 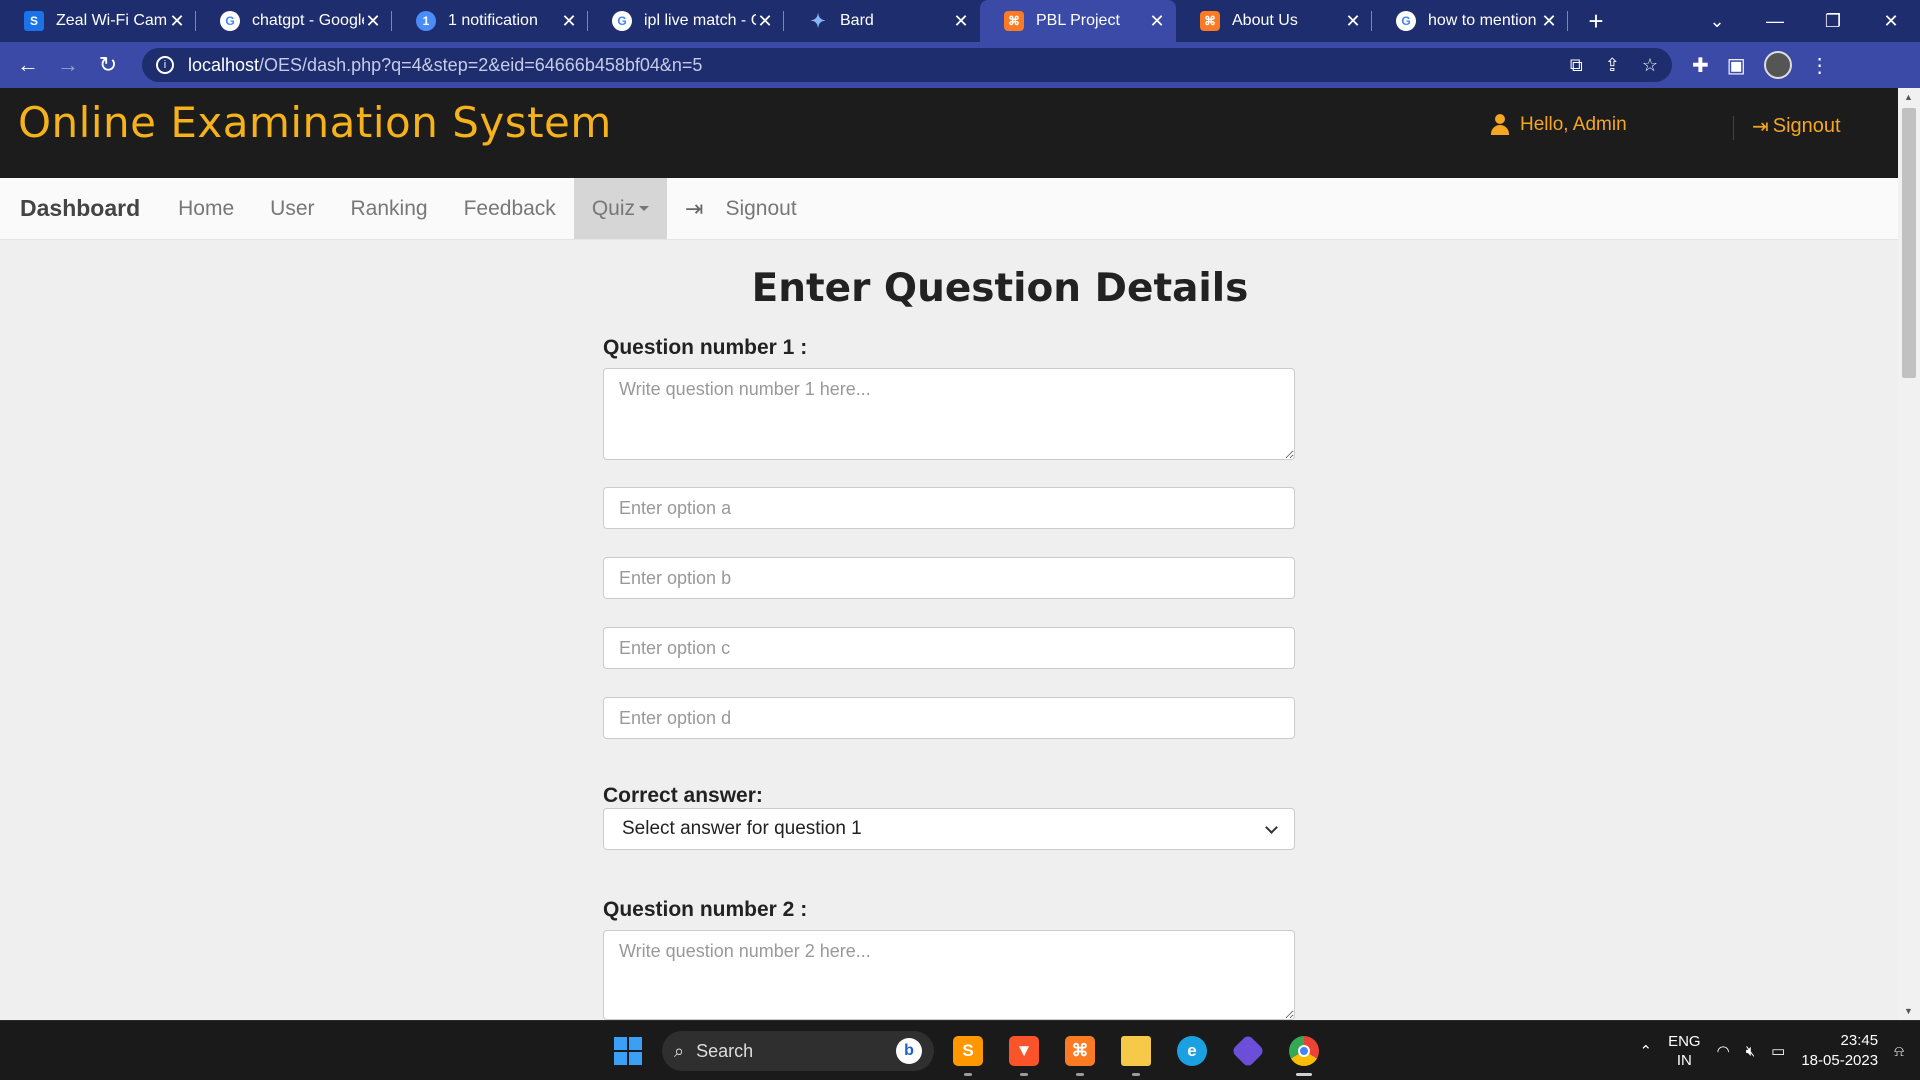 I want to click on chevron-up-icon: ⌃, so click(x=1646, y=1051).